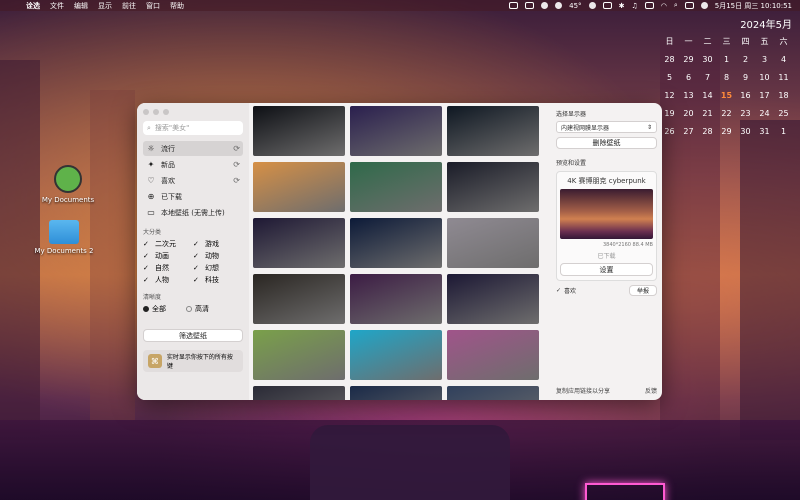 Image resolution: width=800 pixels, height=500 pixels. What do you see at coordinates (575, 6) in the screenshot?
I see `weather-temperature: 45°` at bounding box center [575, 6].